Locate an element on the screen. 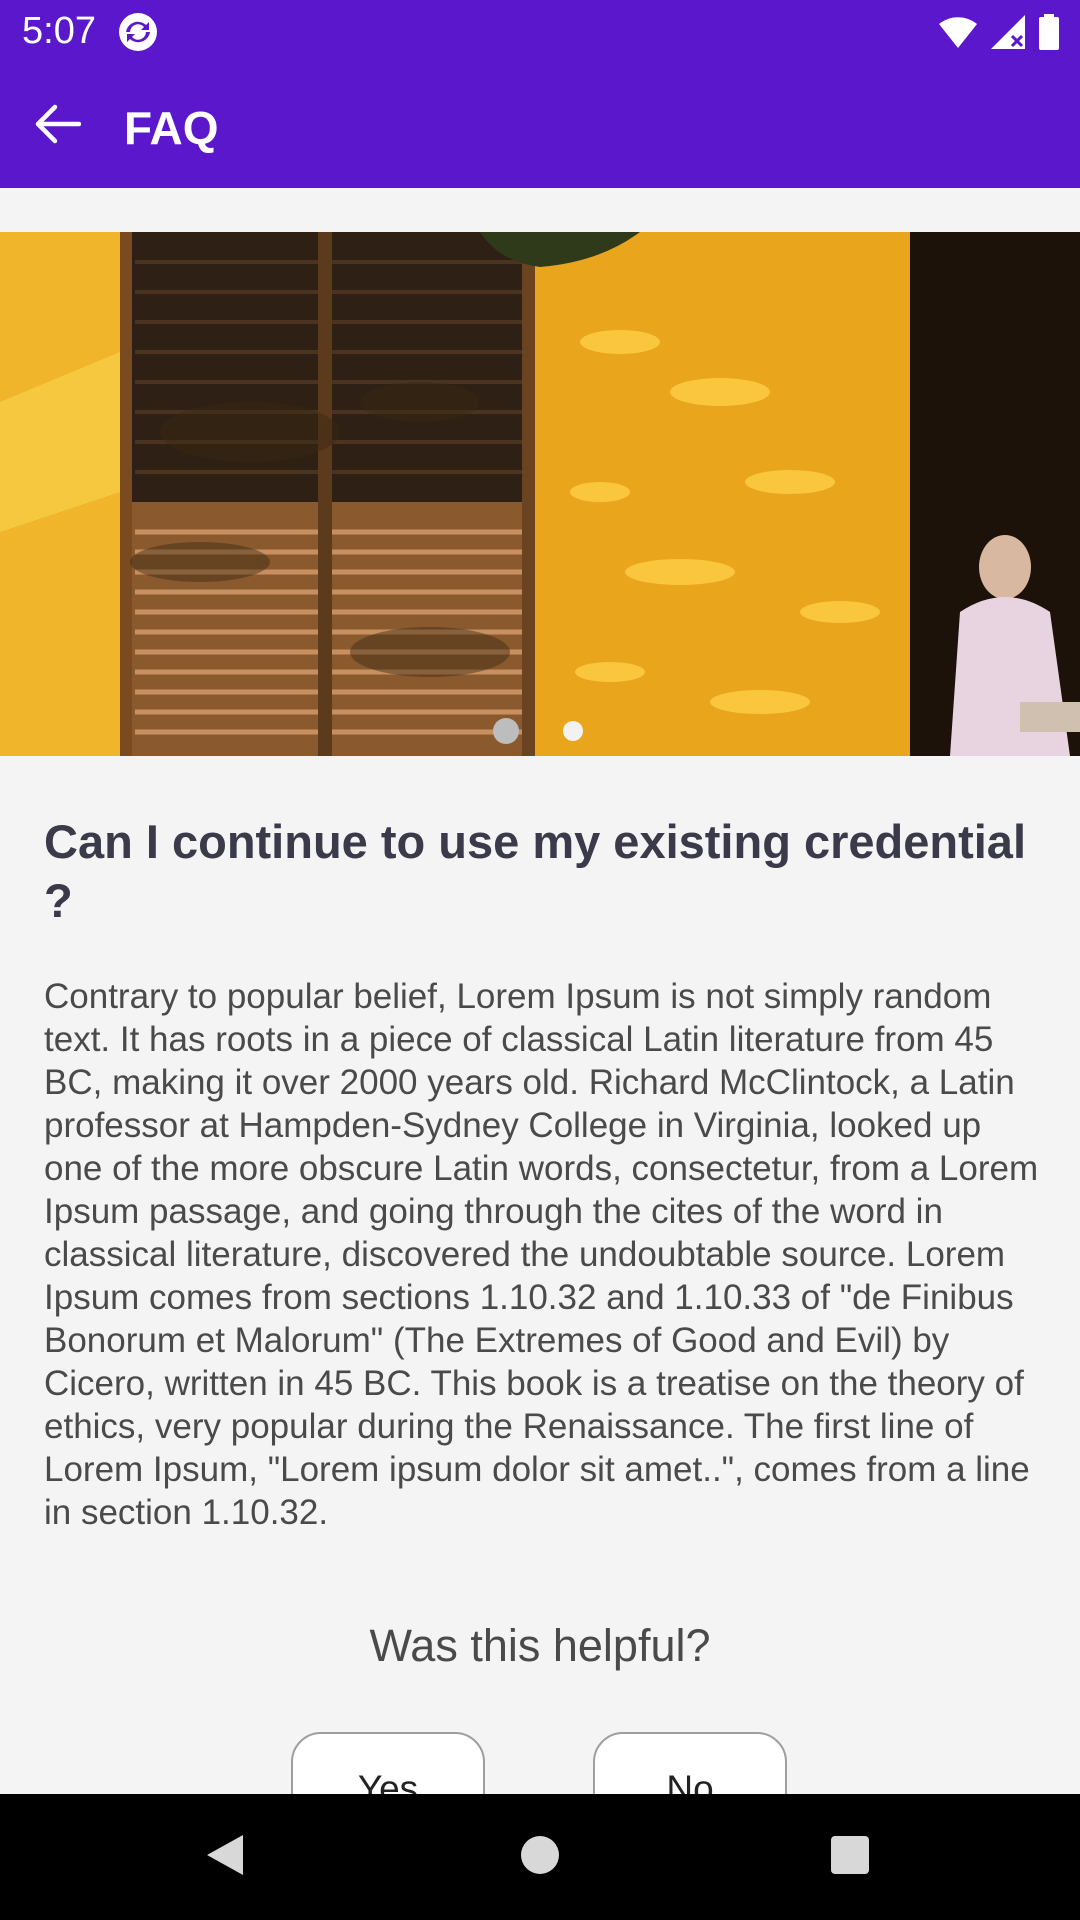 The image size is (1080, 1920). recents-square-icon is located at coordinates (850, 1857).